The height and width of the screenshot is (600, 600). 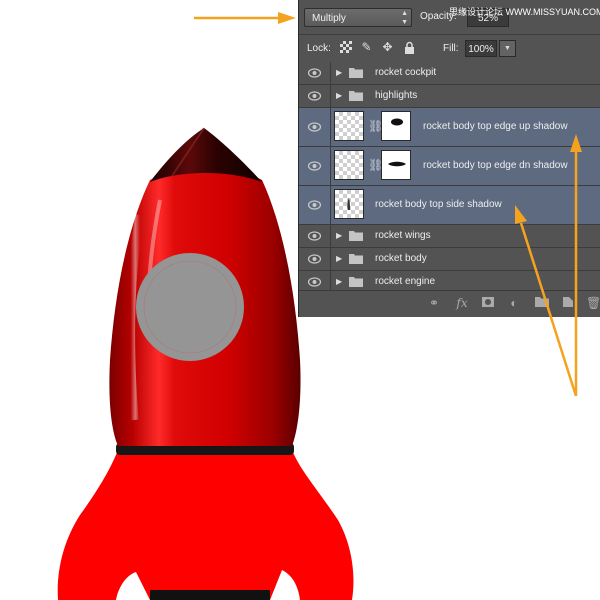 I want to click on fill-dropdown-button: ▼, so click(x=507, y=48).